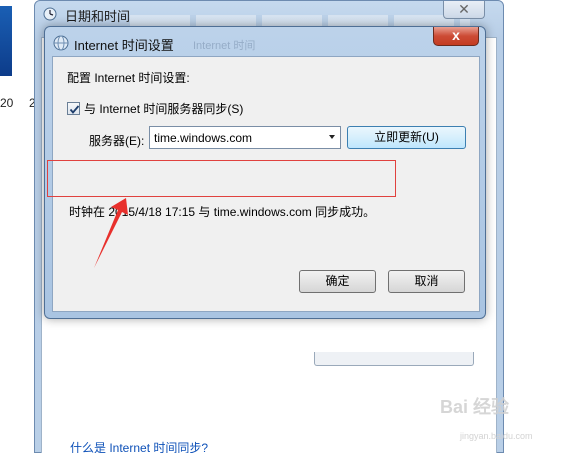 The image size is (570, 453). What do you see at coordinates (456, 36) in the screenshot?
I see `close-button: x` at bounding box center [456, 36].